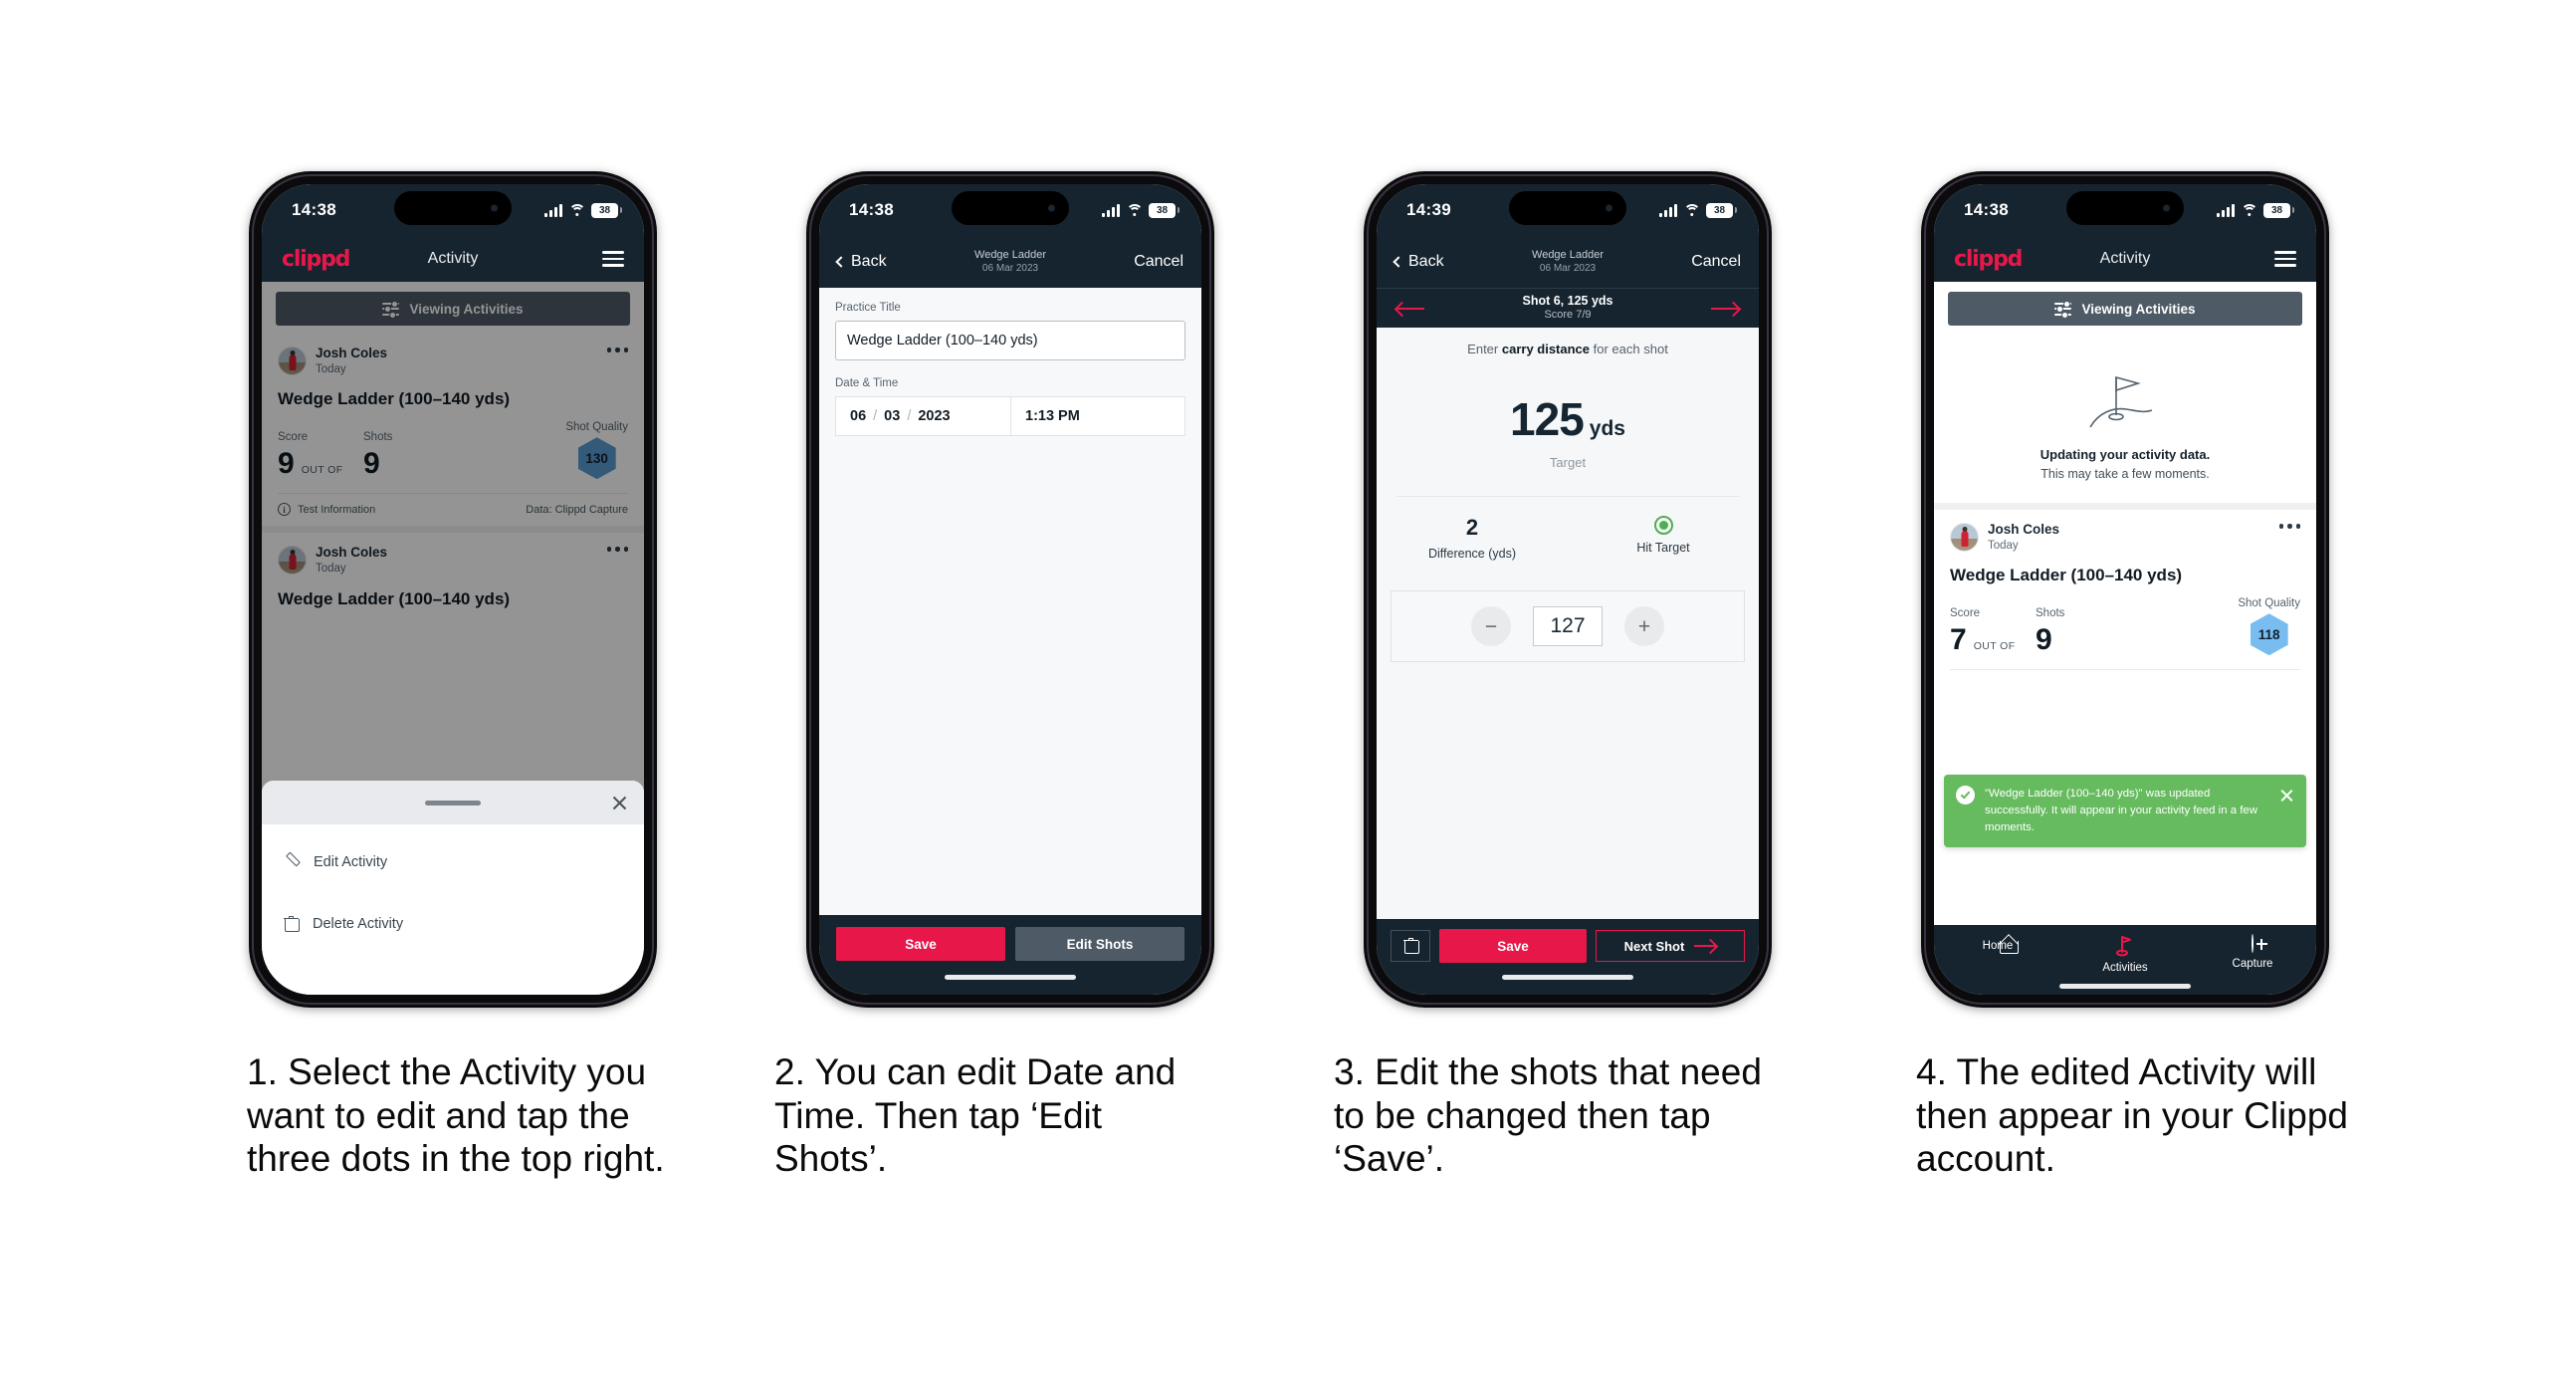 The width and height of the screenshot is (2576, 1386). Describe the element at coordinates (453, 888) in the screenshot. I see `action-sheet: Edit Activity Delete Activity` at that location.